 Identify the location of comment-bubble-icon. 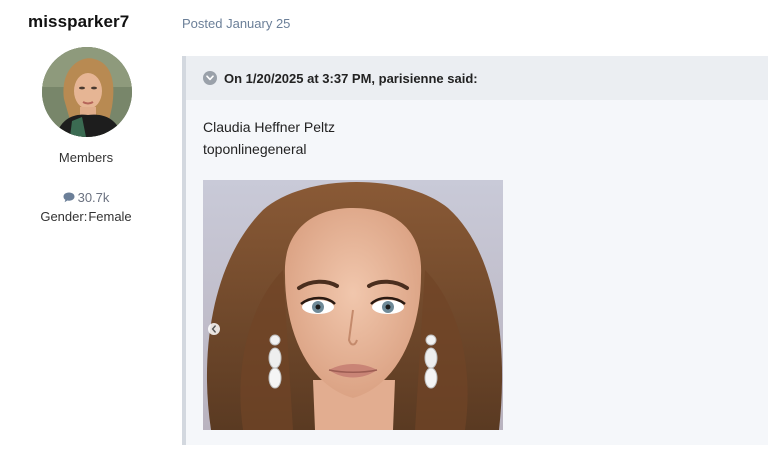
(69, 198).